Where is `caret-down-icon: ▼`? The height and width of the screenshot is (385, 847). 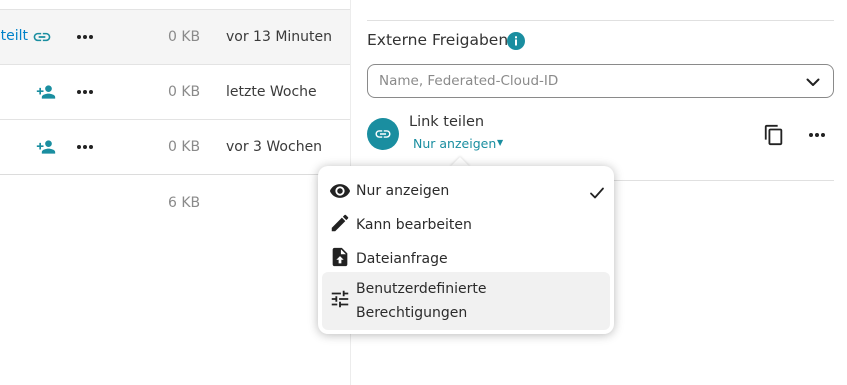
caret-down-icon: ▼ is located at coordinates (500, 142).